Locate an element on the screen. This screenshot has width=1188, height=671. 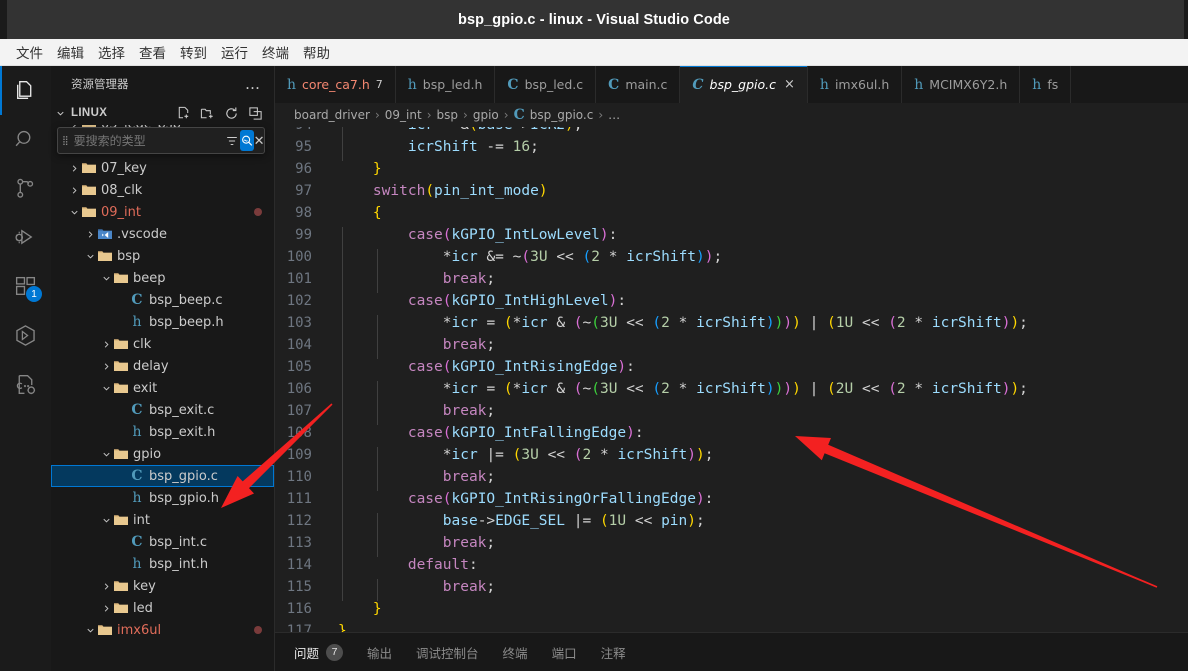
breadcrumb-item: bsp is located at coordinates (448, 115).